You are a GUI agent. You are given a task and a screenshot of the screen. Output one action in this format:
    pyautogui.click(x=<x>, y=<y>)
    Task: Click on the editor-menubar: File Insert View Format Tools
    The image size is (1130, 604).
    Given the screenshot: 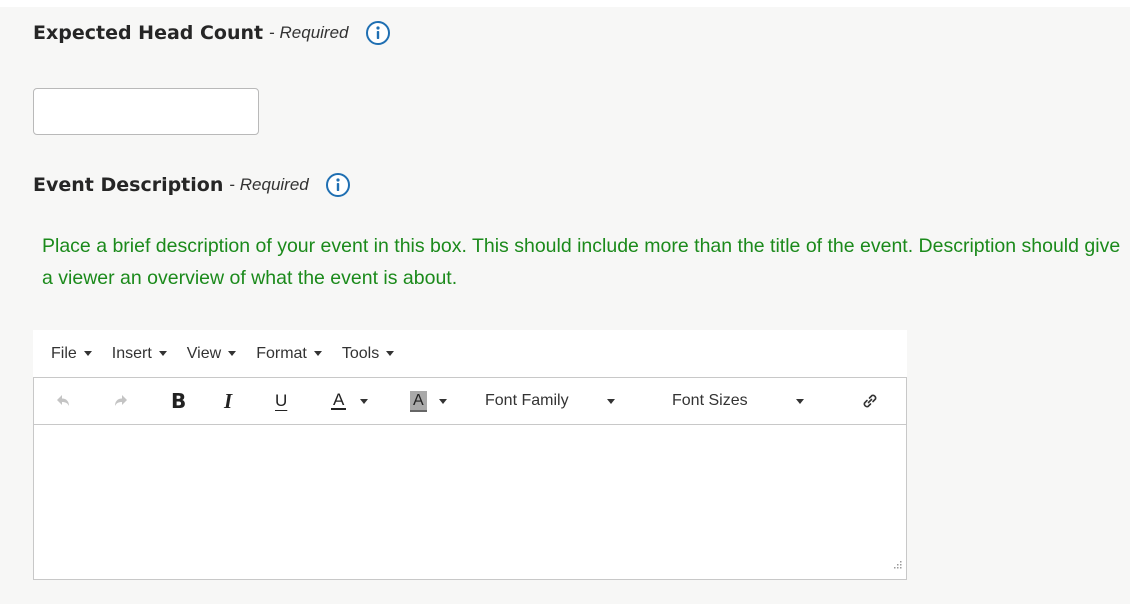 What is the action you would take?
    pyautogui.click(x=470, y=354)
    